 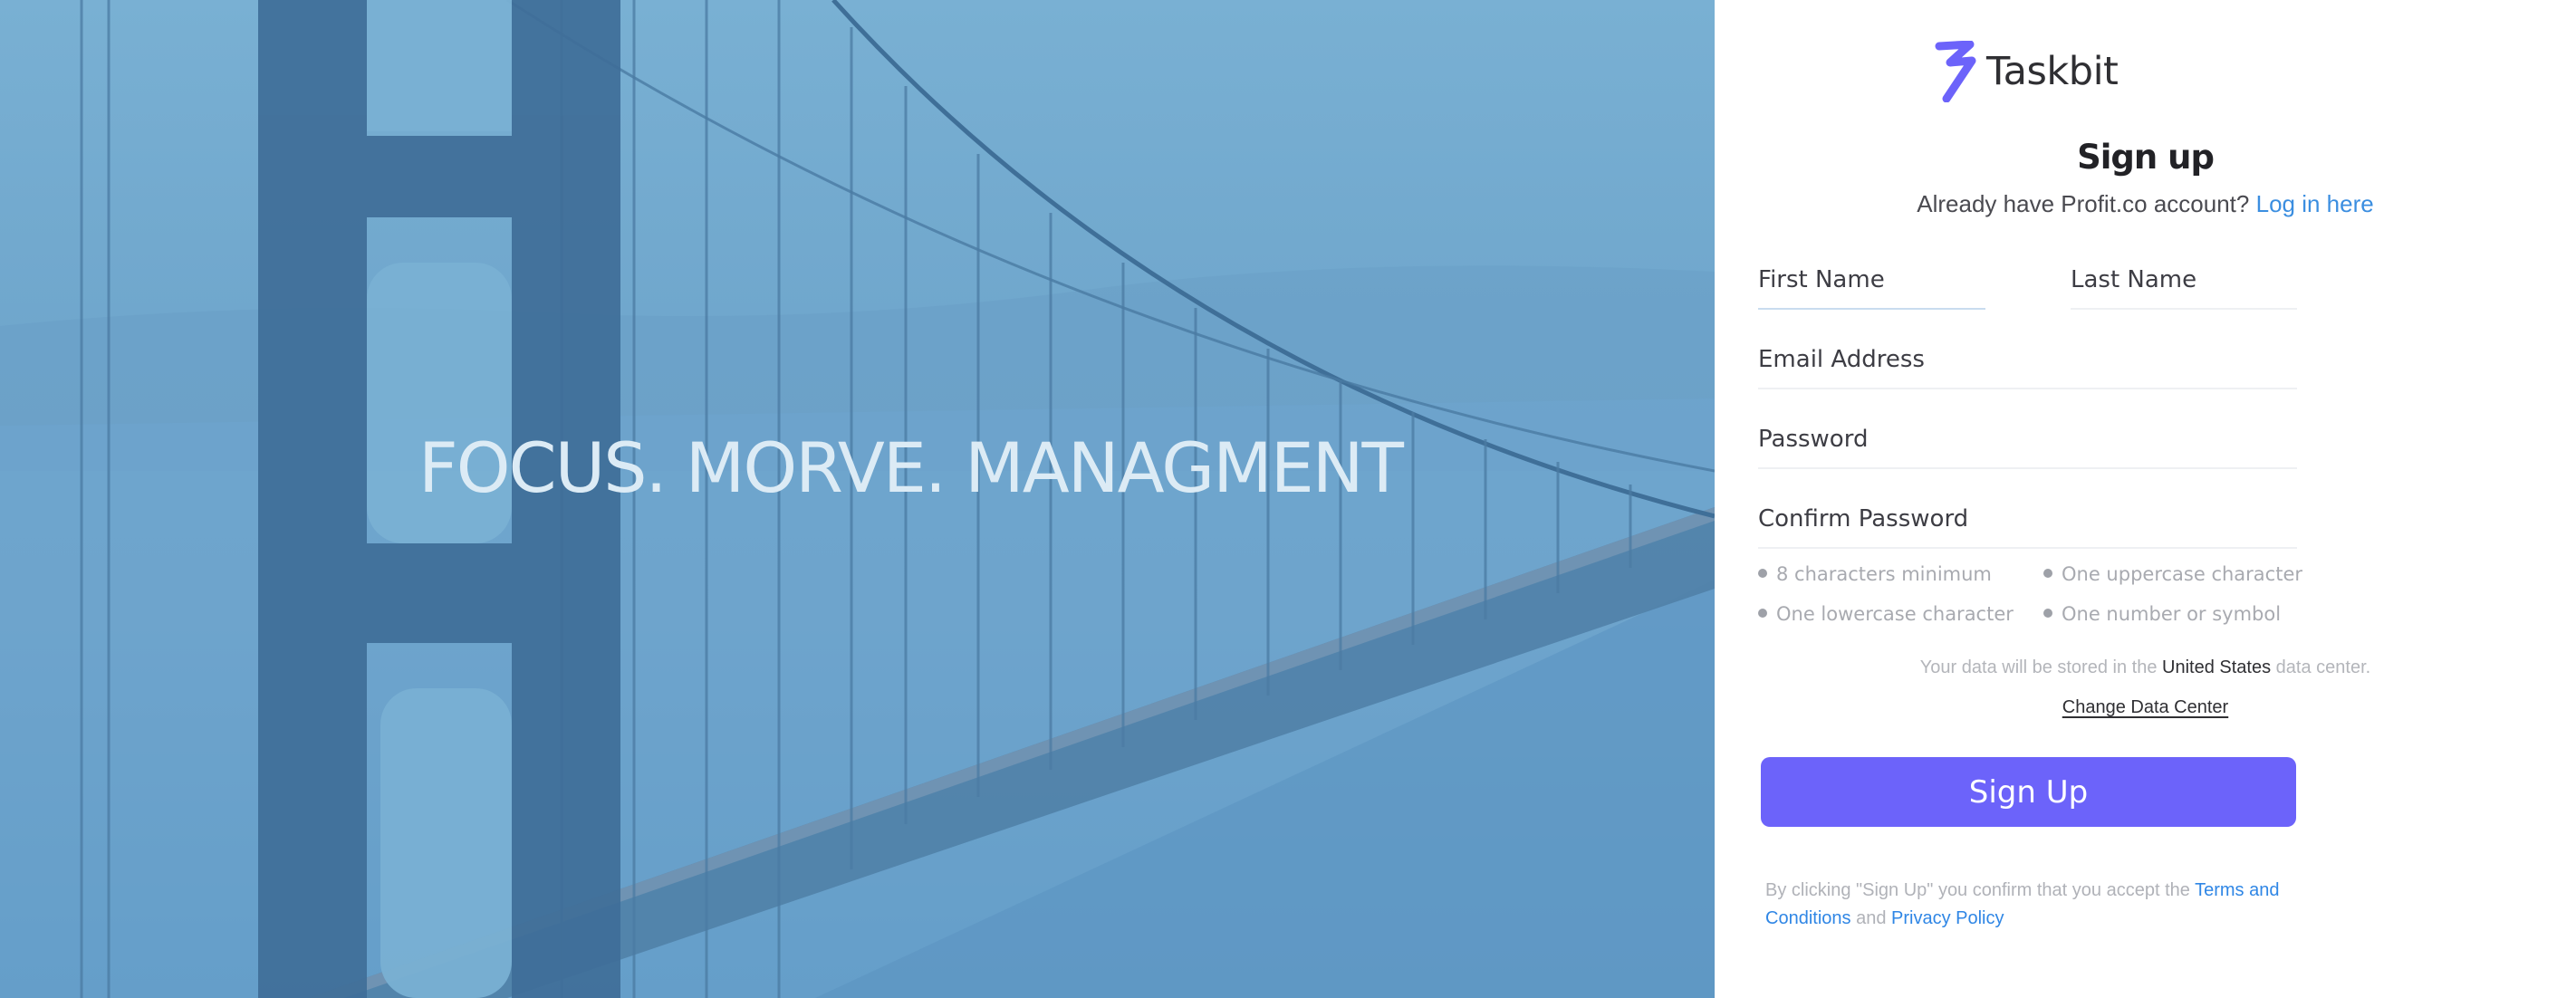 I want to click on email-field, so click(x=2027, y=348).